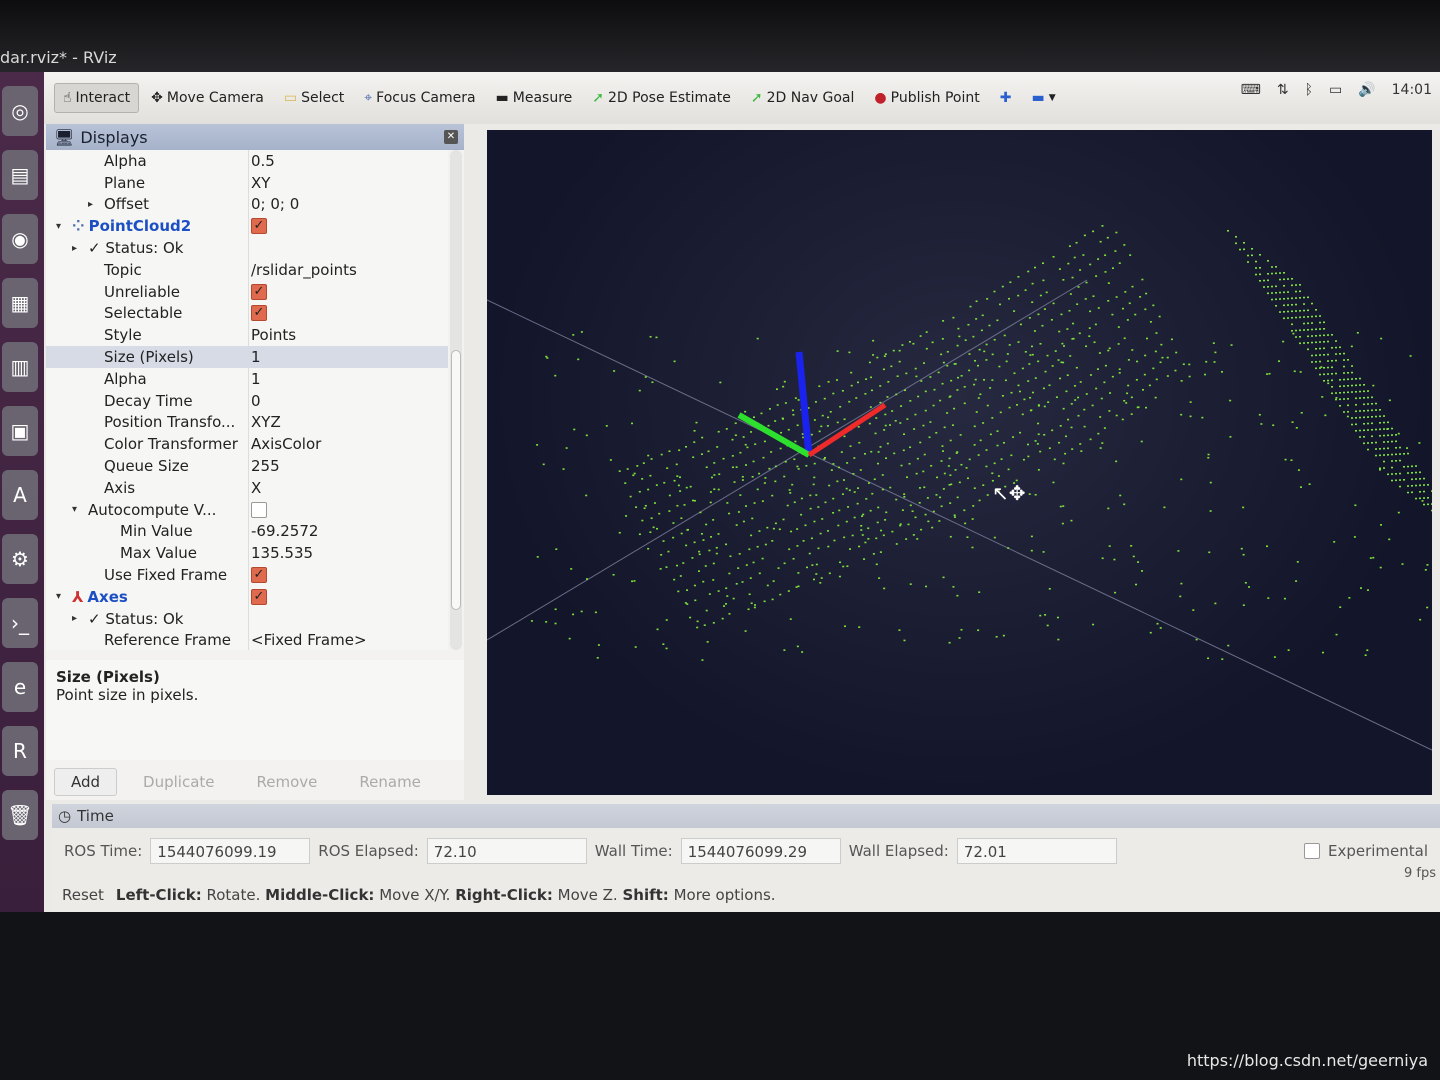 This screenshot has height=1080, width=1440. Describe the element at coordinates (273, 335) in the screenshot. I see `property-value: Points` at that location.